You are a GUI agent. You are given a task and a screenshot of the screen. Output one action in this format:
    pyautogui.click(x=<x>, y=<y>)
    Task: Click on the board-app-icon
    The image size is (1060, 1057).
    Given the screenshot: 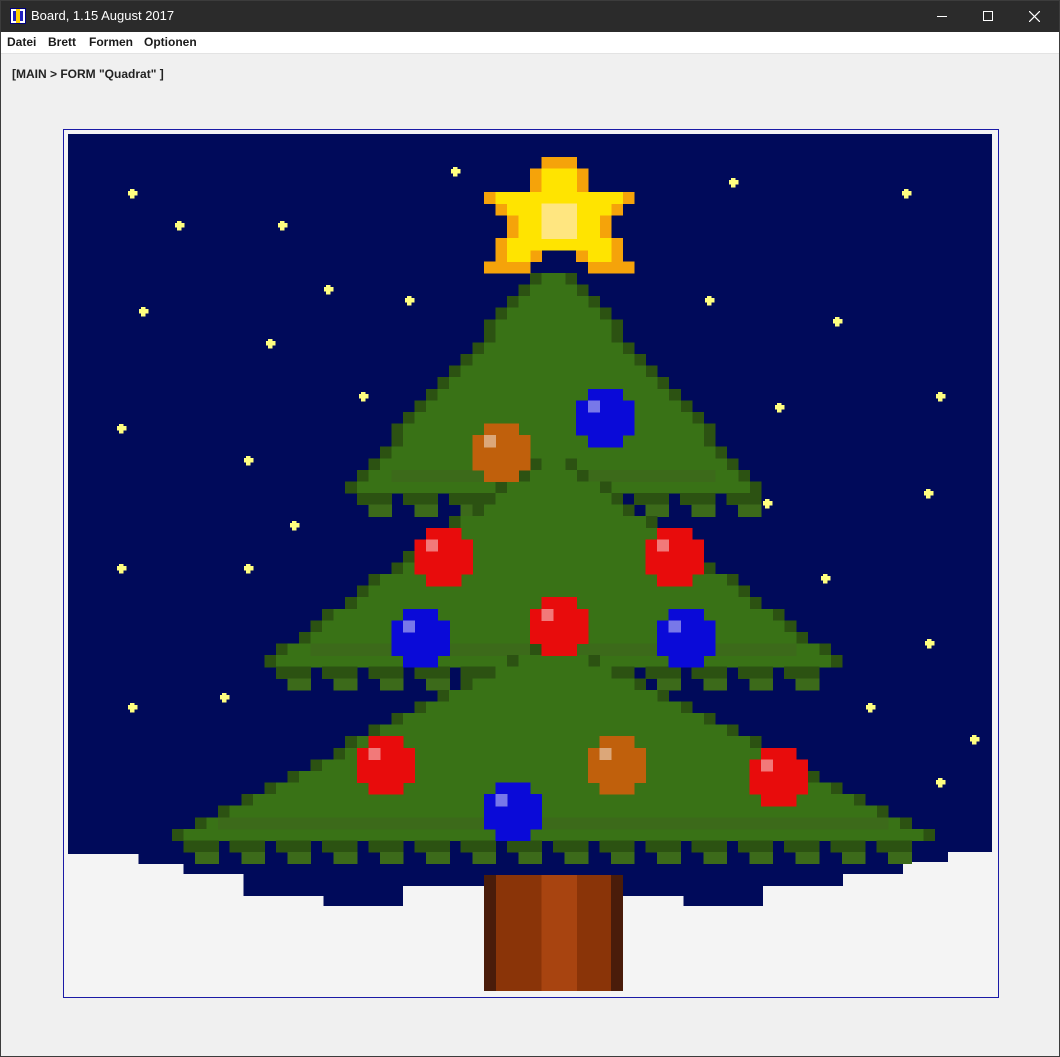 What is the action you would take?
    pyautogui.click(x=18, y=16)
    